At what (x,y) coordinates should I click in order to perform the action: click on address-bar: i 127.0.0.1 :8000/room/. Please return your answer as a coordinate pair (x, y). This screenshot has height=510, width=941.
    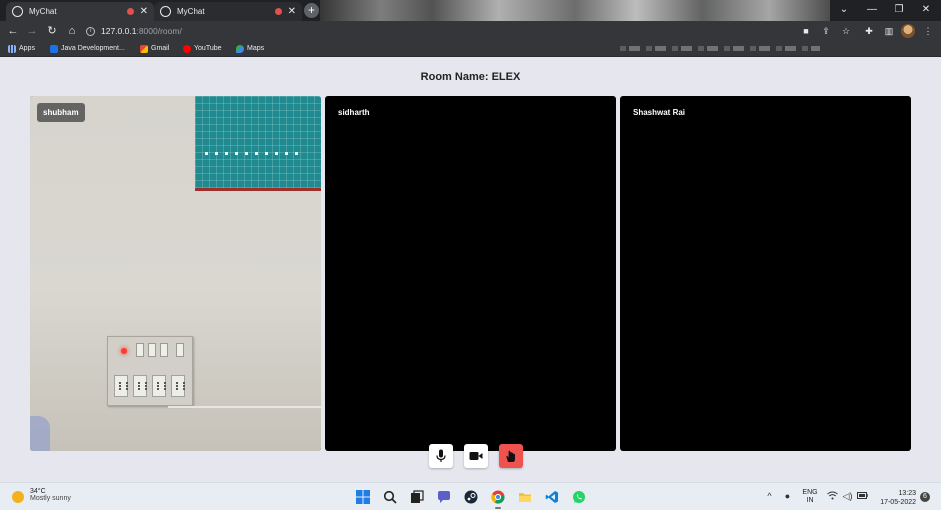
    Looking at the image, I should click on (436, 31).